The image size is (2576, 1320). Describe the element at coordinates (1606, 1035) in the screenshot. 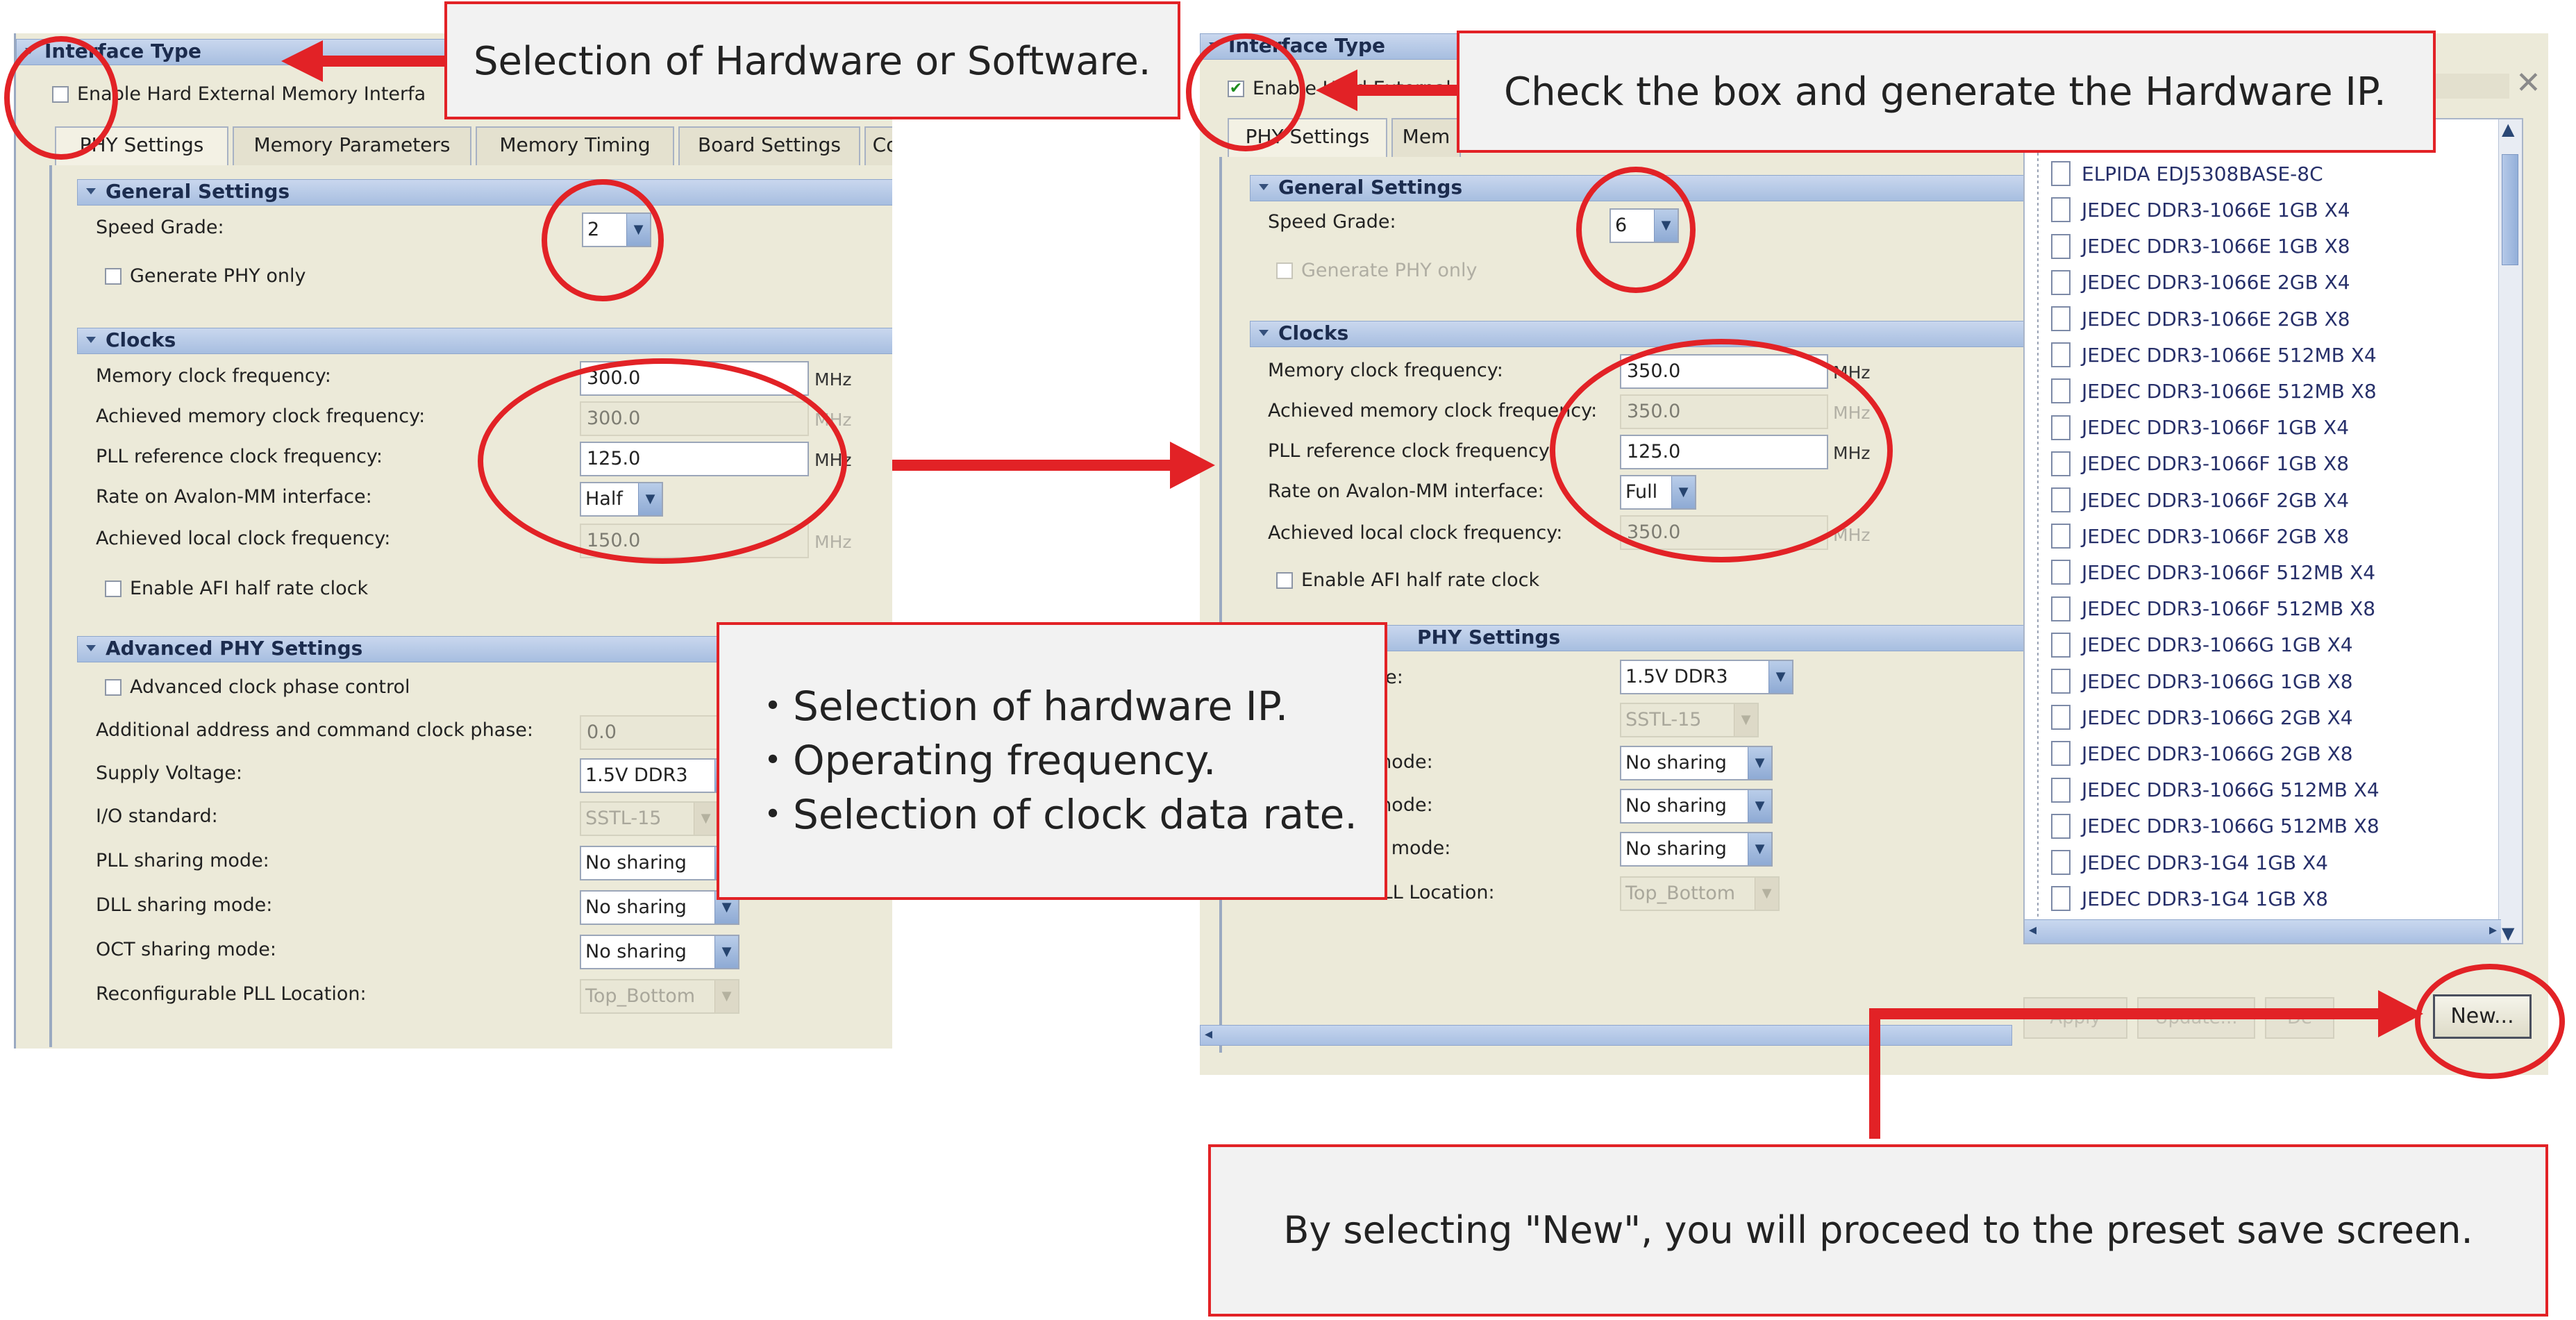

I see `settings-horizontal-scrollbar: ◂` at that location.